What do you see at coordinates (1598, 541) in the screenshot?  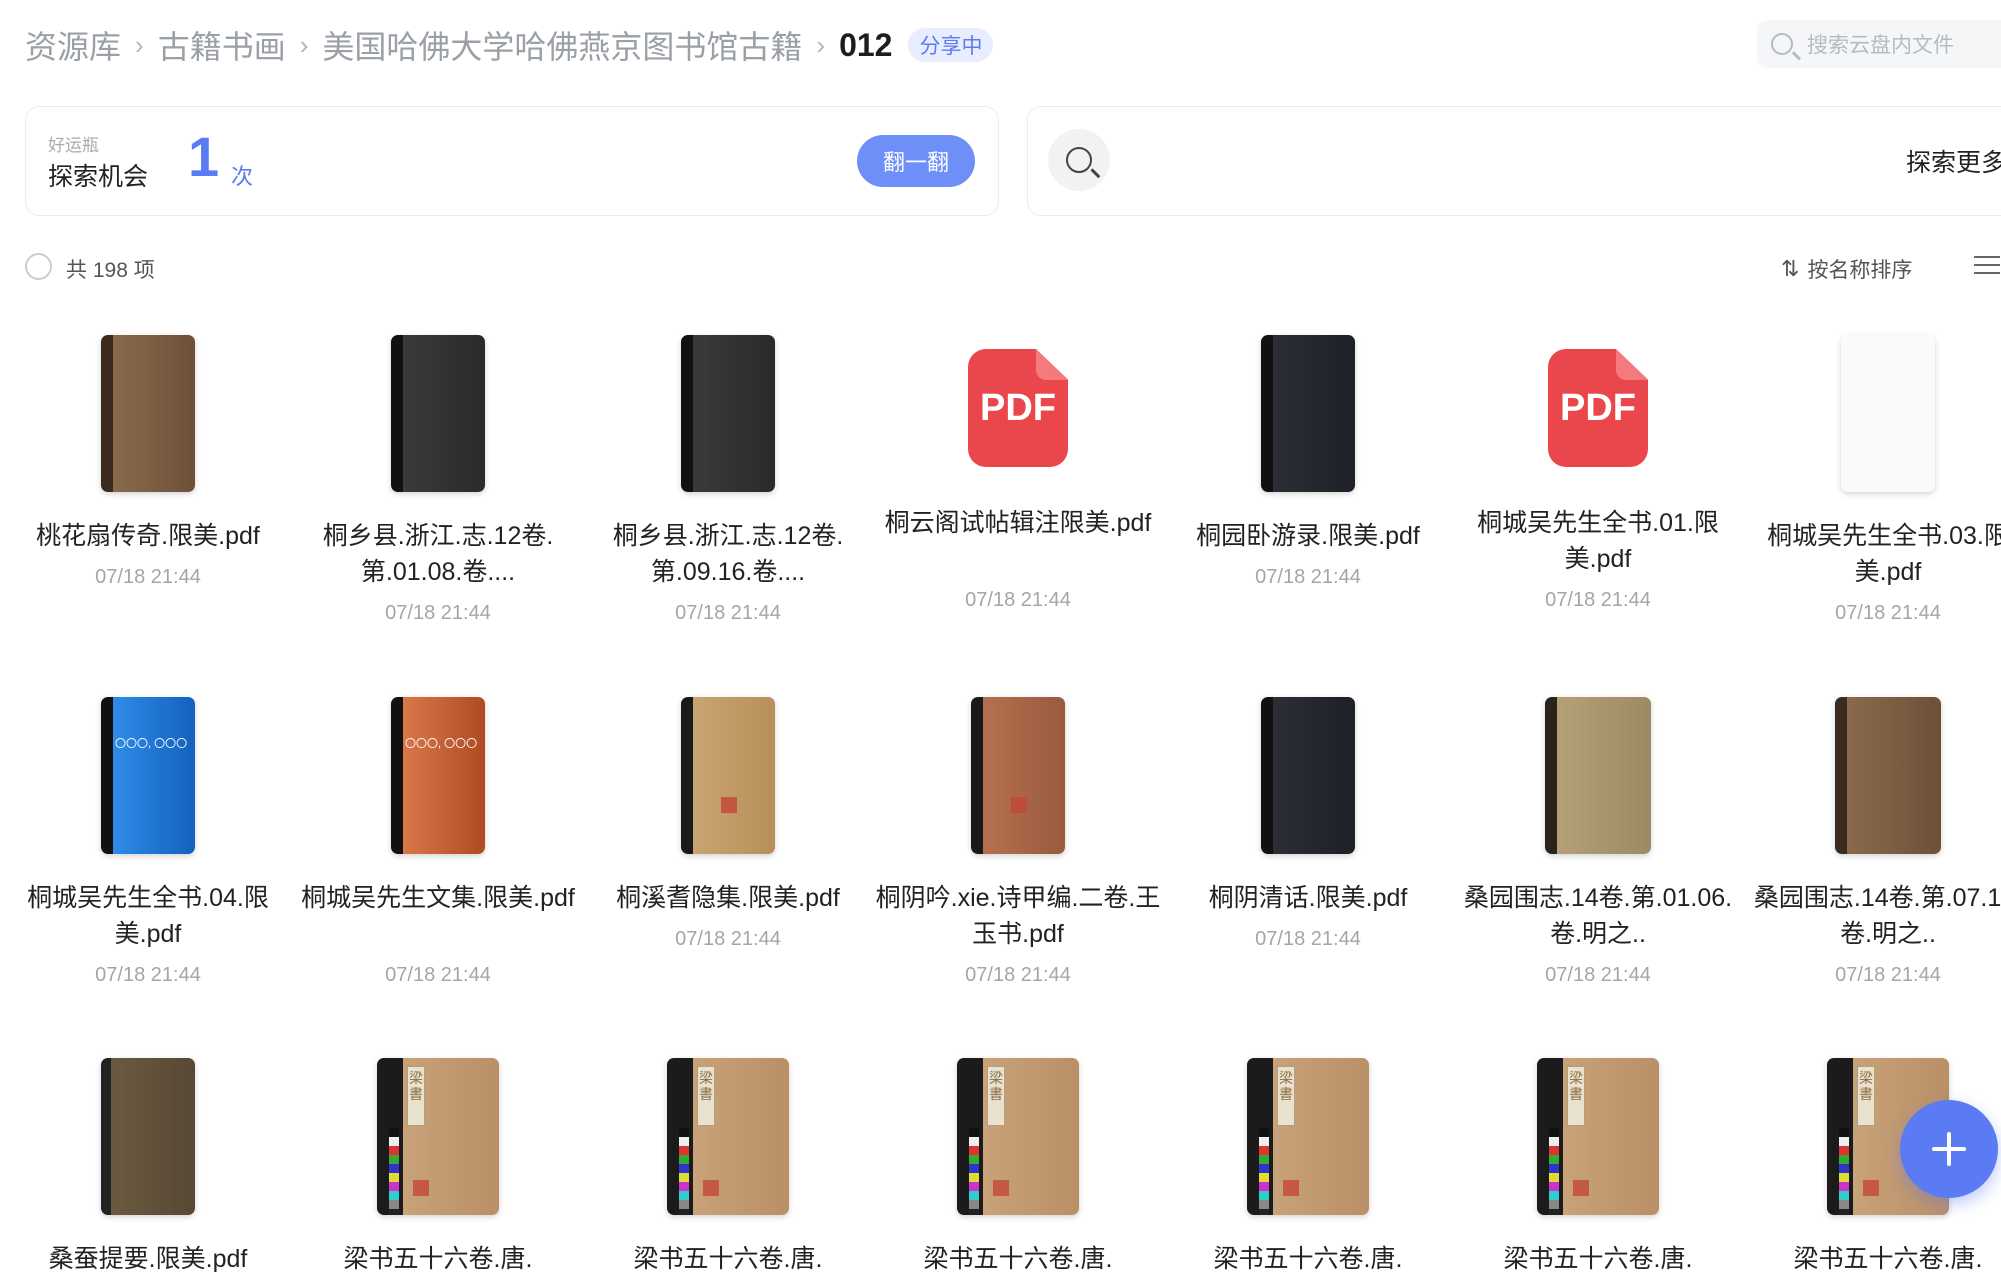 I see `file-name: 桐城吴先生全书.01.限美.pdf` at bounding box center [1598, 541].